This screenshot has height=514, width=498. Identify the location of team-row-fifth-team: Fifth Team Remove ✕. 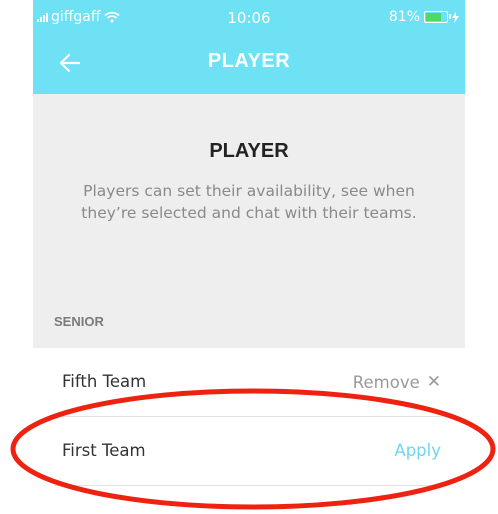
(249, 382).